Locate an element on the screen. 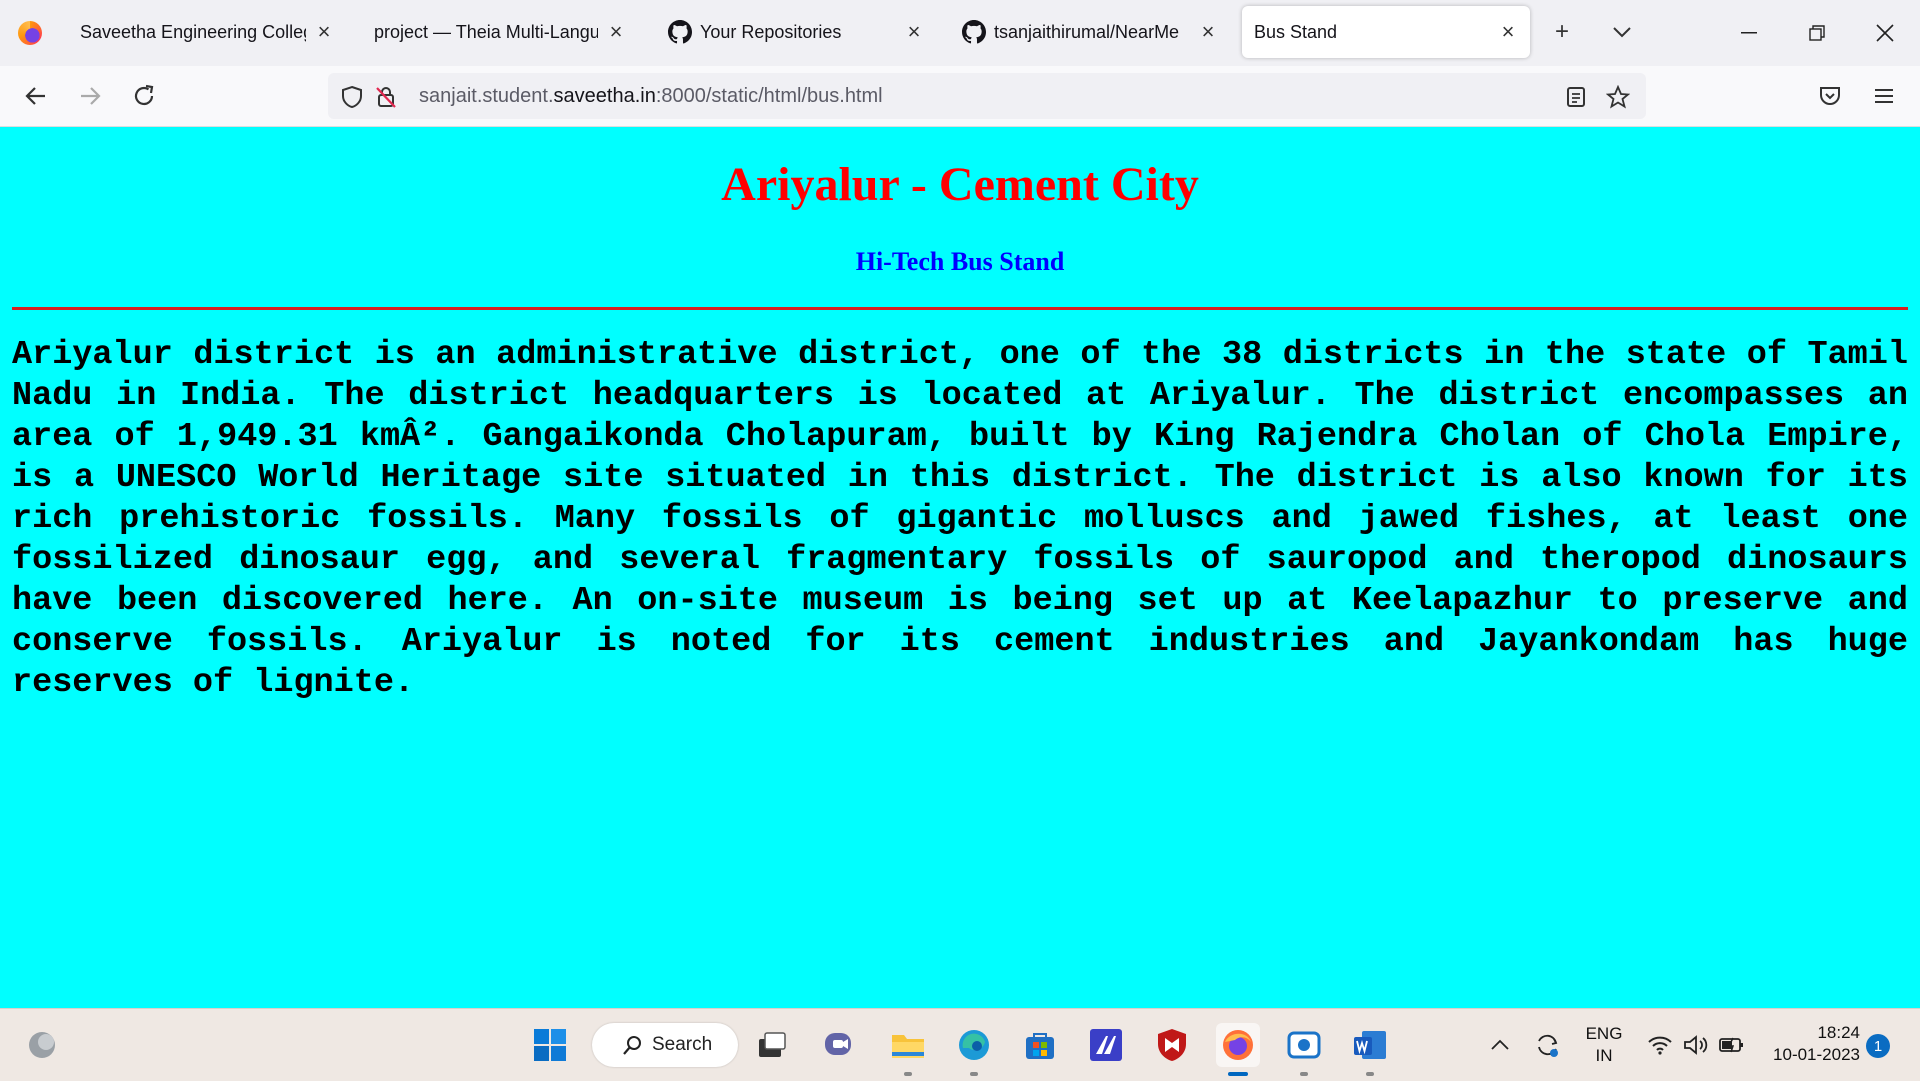 This screenshot has height=1081, width=1920. search-label: Search is located at coordinates (682, 1044).